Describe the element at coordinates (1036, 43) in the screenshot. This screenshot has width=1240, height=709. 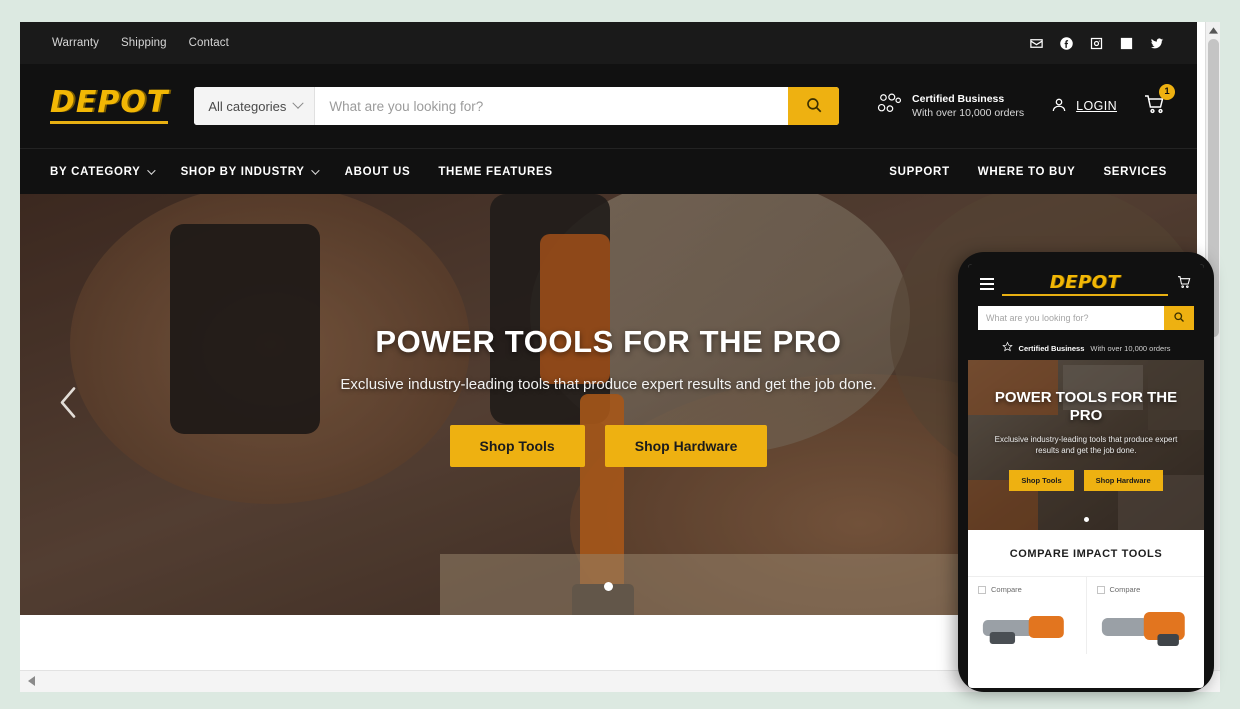
I see `email-icon` at that location.